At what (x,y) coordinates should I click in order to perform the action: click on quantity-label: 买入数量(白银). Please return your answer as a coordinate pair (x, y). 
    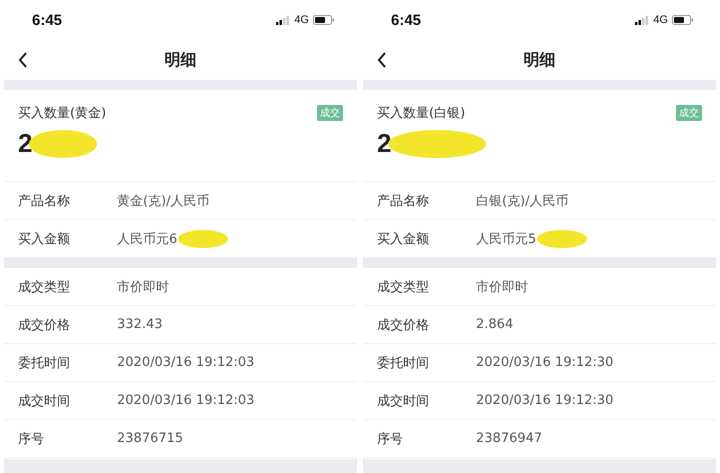
    Looking at the image, I should click on (421, 113).